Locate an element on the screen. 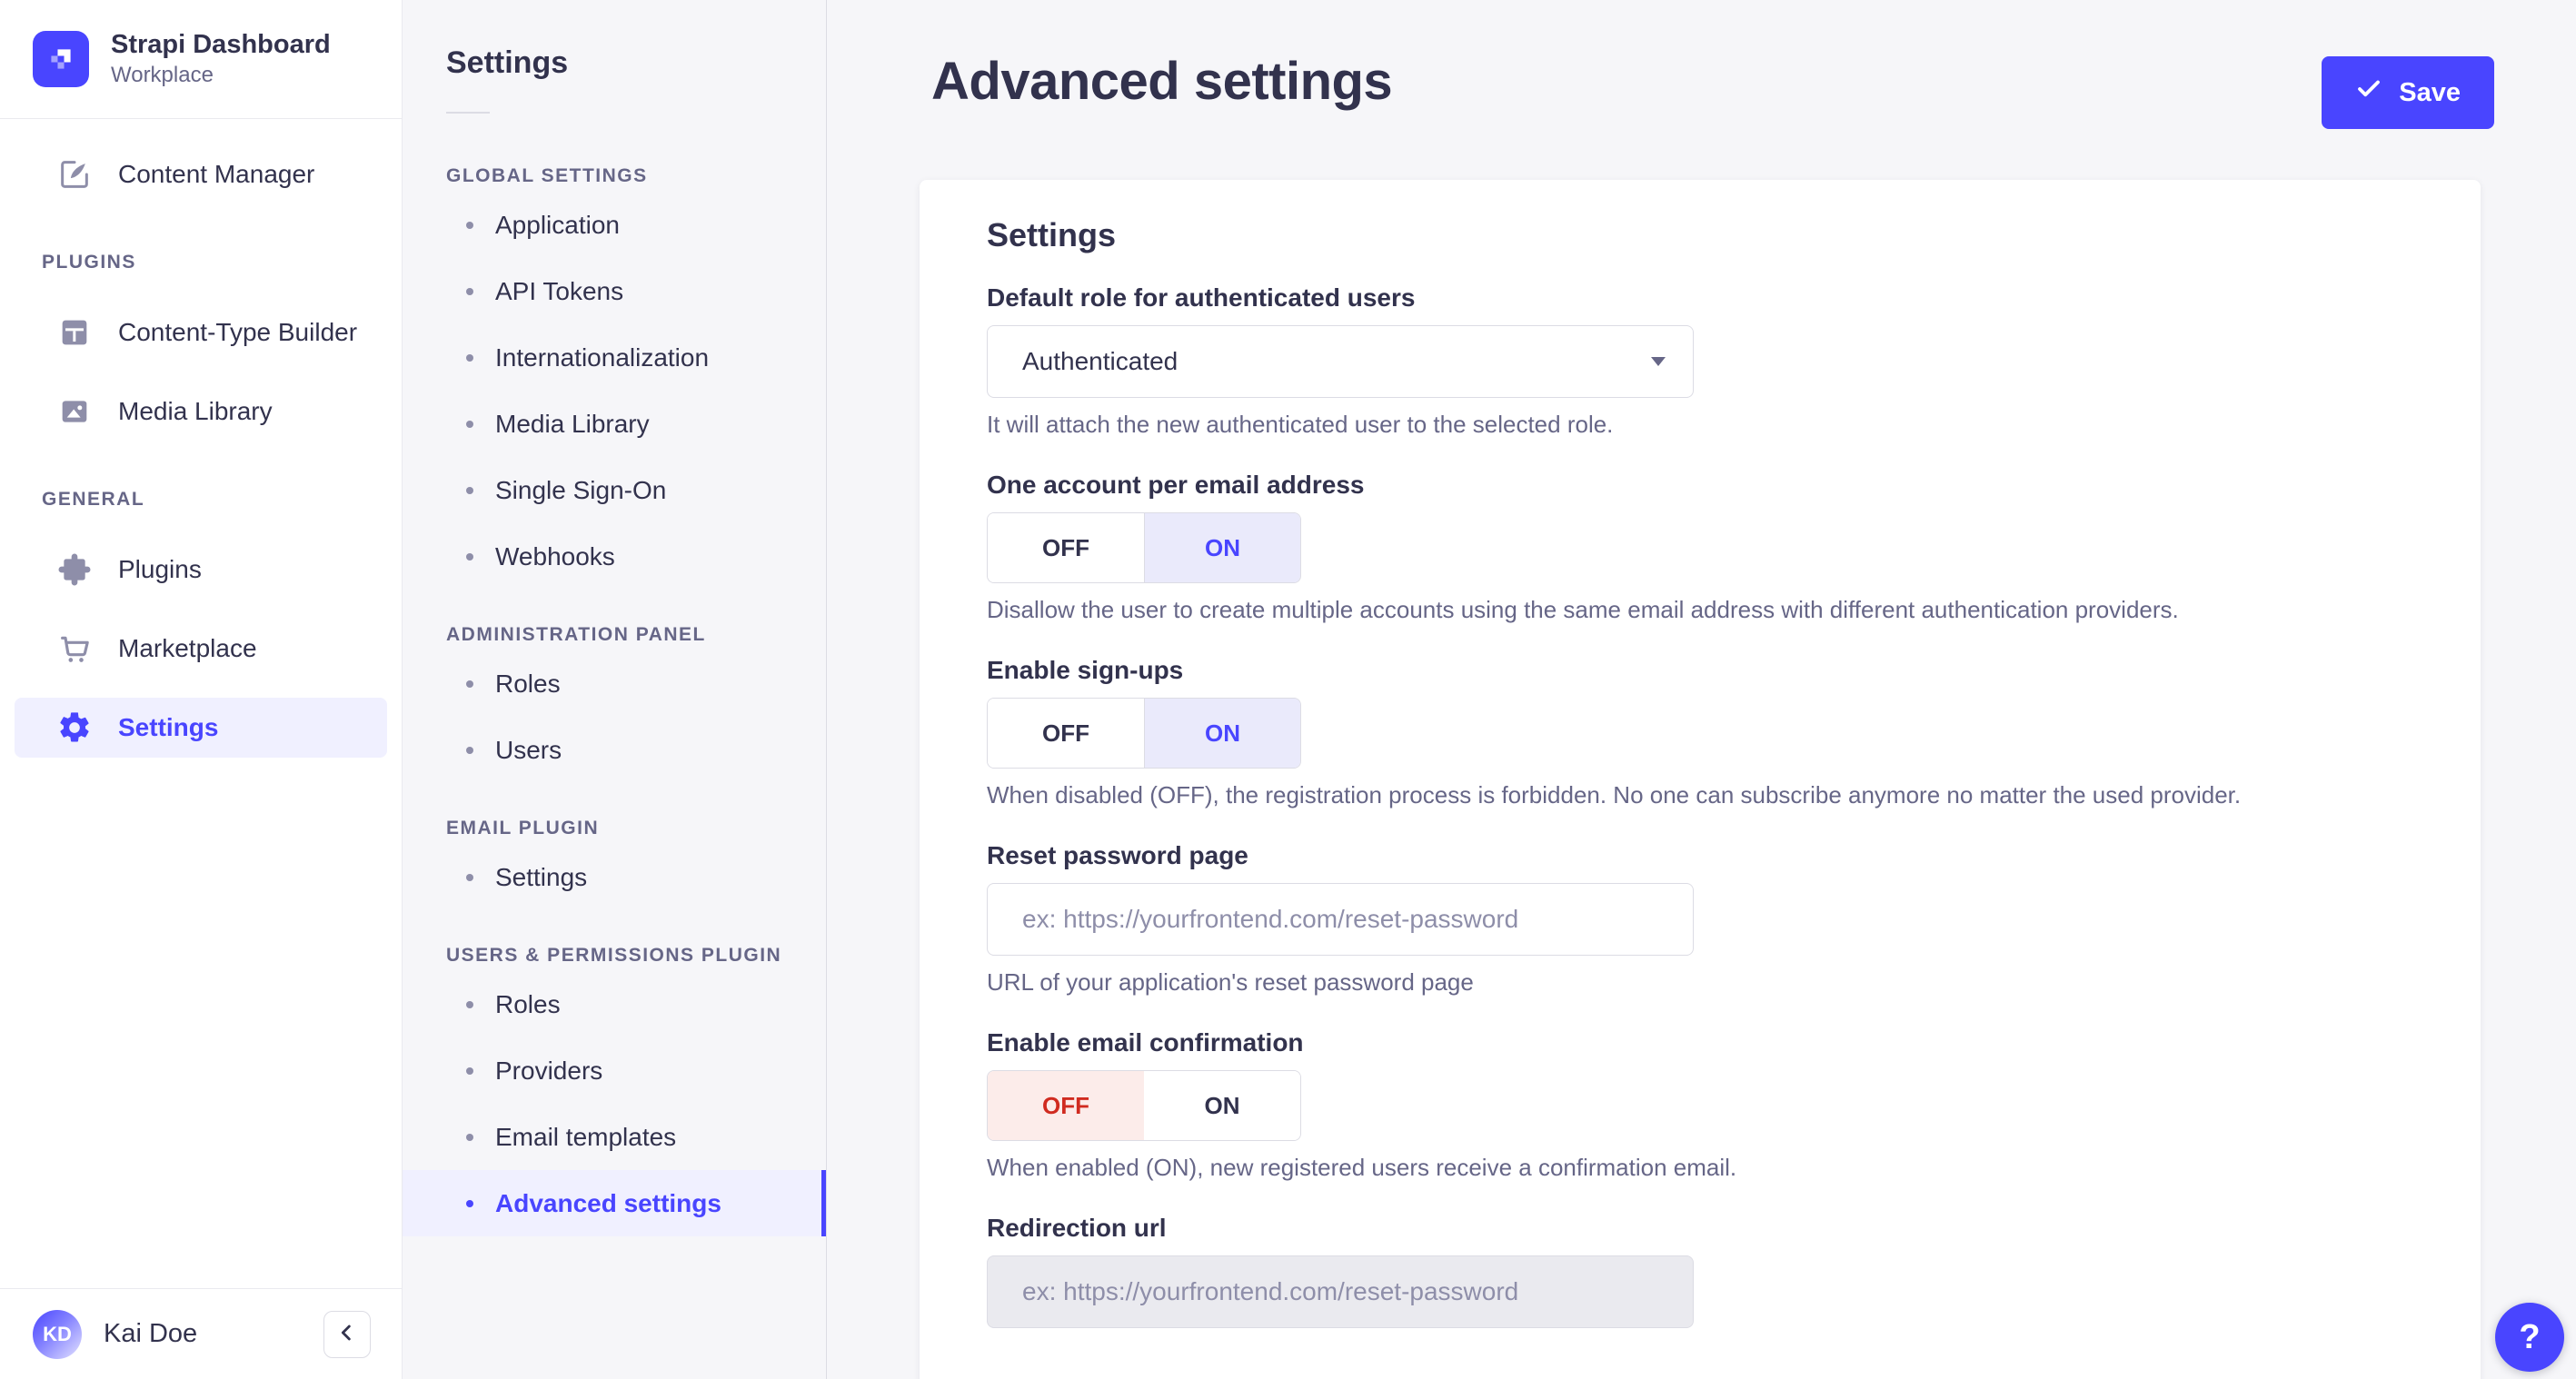 Image resolution: width=2576 pixels, height=1379 pixels. subnav-item-admin-users: Users is located at coordinates (614, 750).